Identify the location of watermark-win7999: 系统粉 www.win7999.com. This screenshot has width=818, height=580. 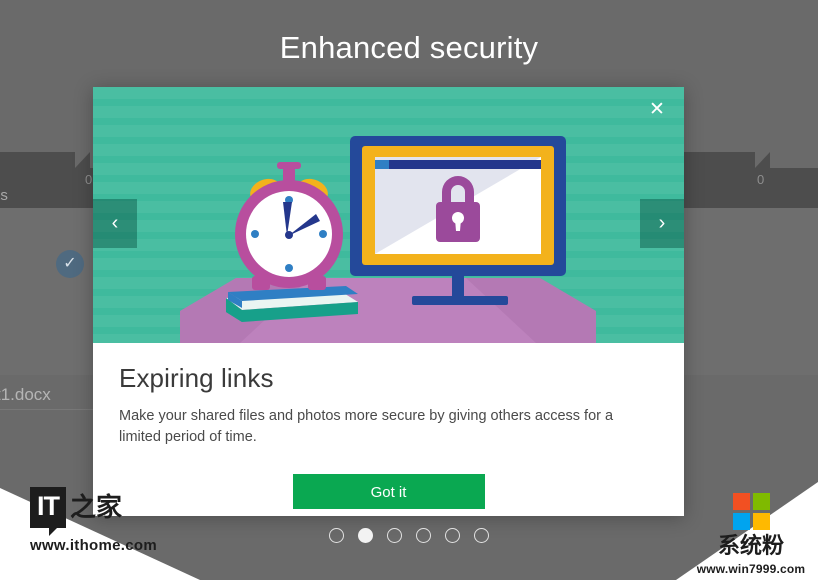
(751, 534).